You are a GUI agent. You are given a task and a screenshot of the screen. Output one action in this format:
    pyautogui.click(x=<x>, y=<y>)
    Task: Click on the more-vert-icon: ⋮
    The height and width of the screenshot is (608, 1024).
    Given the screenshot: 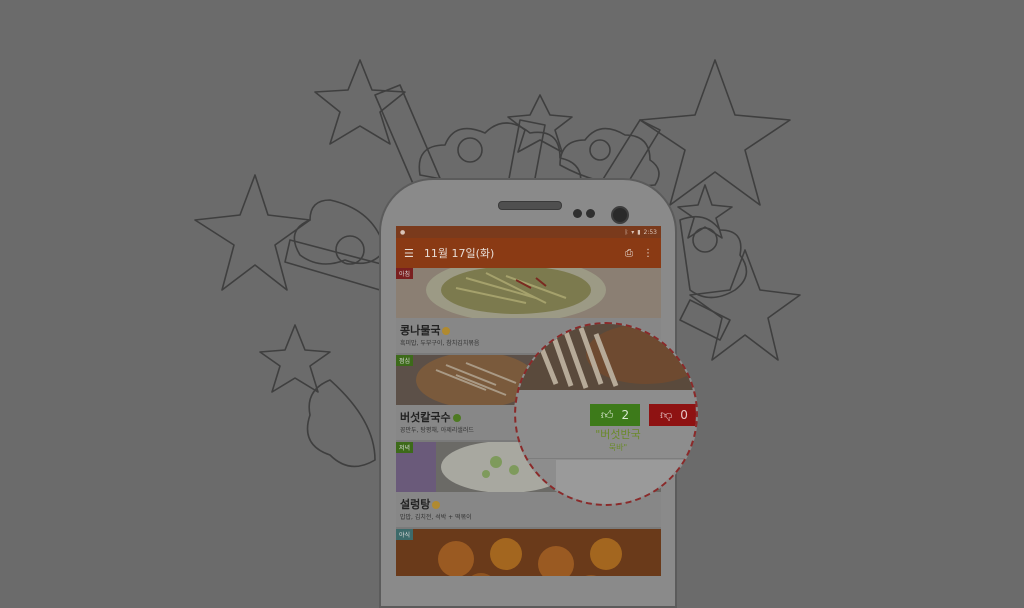 What is the action you would take?
    pyautogui.click(x=648, y=253)
    